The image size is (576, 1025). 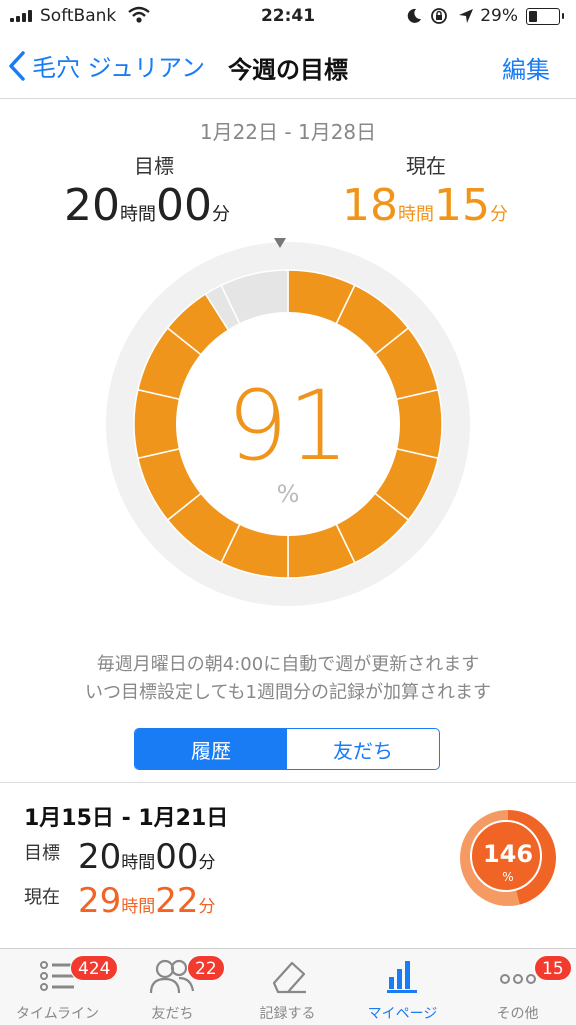 I want to click on back-button: 毛穴 ジュリアン, so click(x=106, y=65).